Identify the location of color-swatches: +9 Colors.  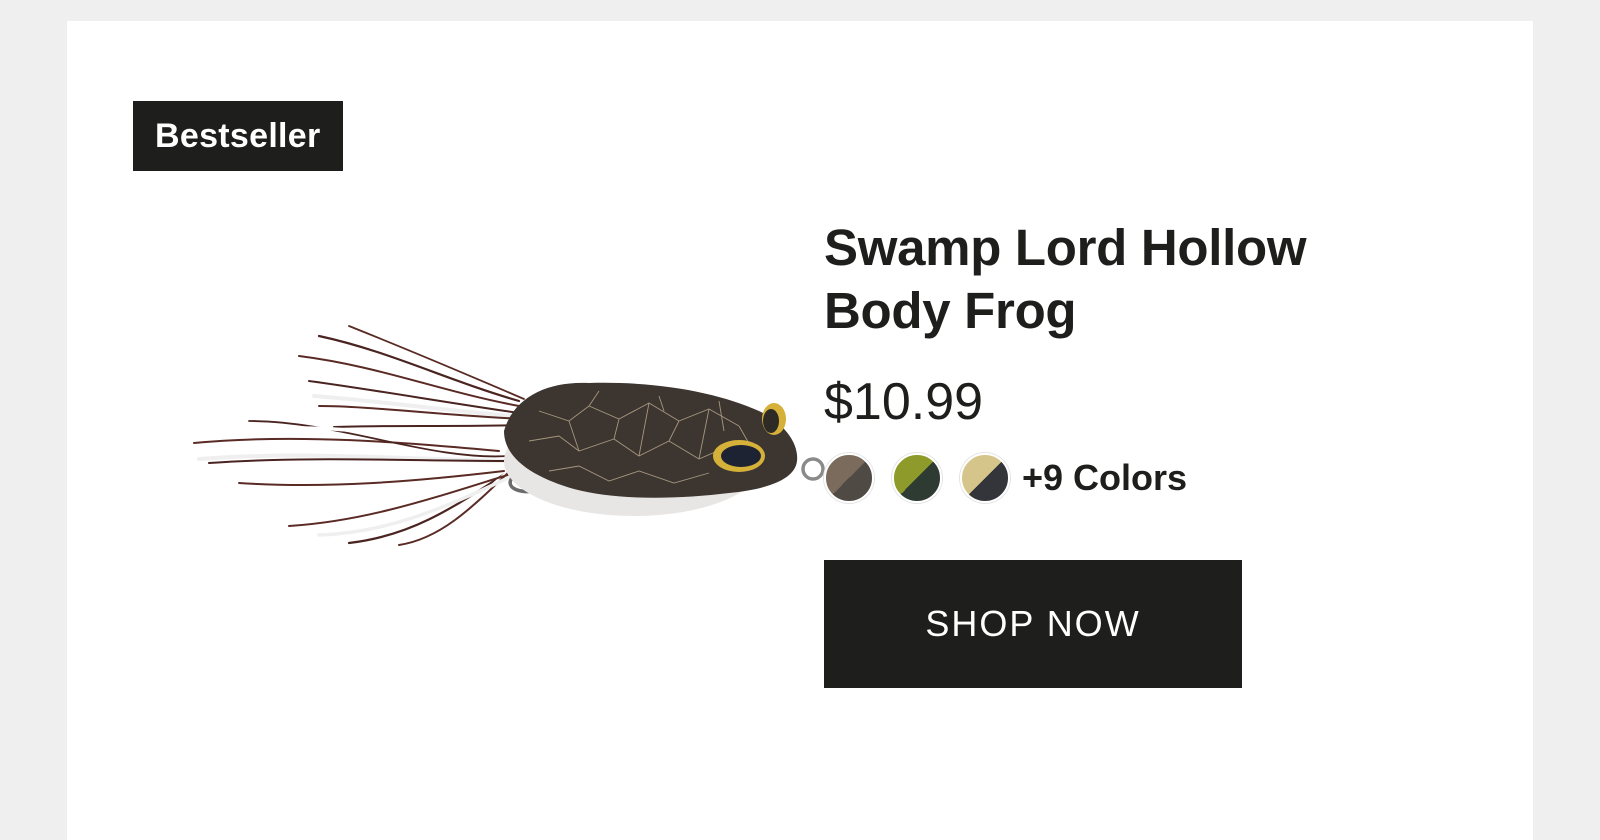
(1144, 478).